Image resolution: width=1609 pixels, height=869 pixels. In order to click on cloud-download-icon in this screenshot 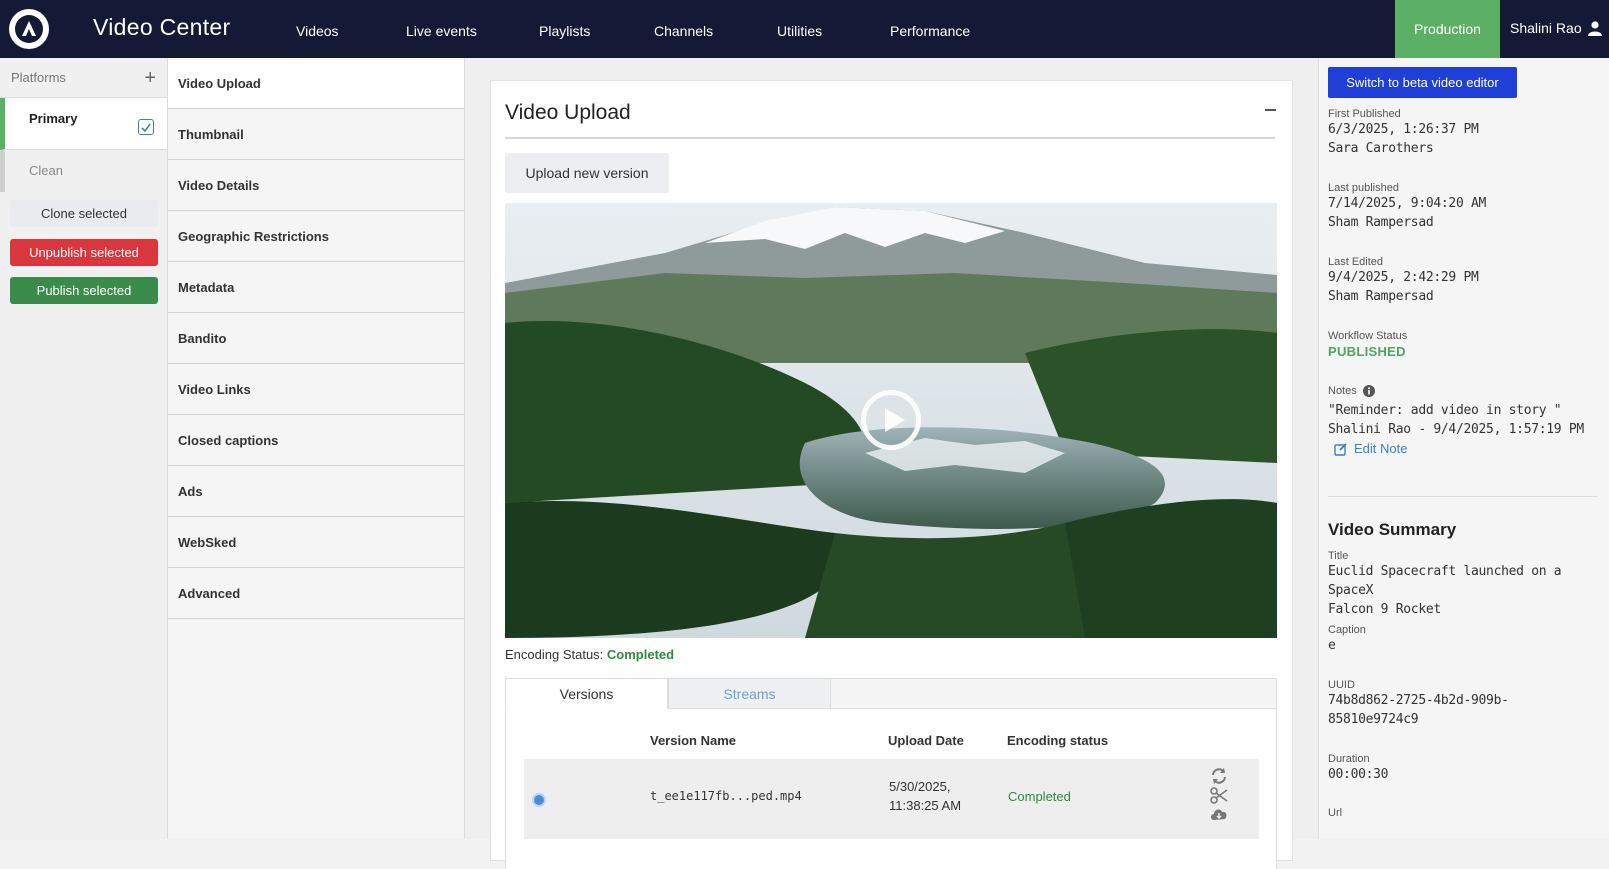, I will do `click(1219, 814)`.